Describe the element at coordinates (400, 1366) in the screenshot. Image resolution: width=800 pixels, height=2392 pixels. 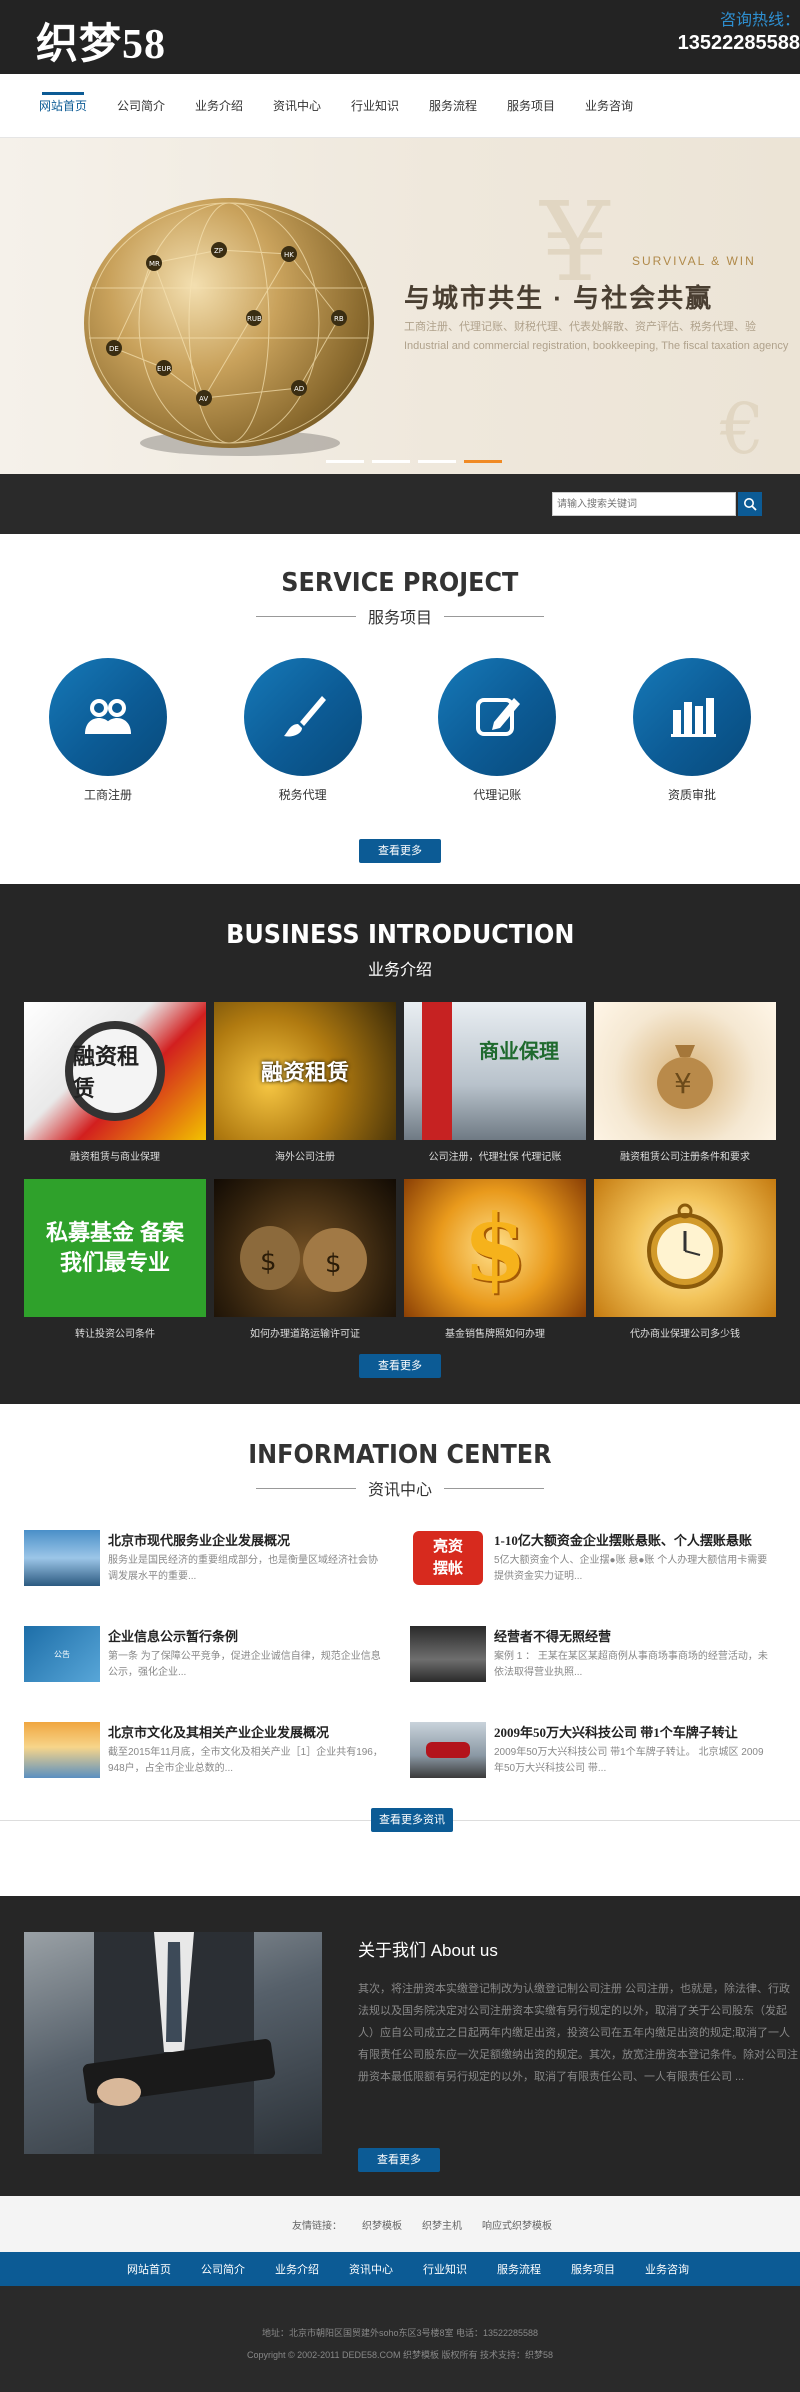
I see `business-more-button: 查看更多` at that location.